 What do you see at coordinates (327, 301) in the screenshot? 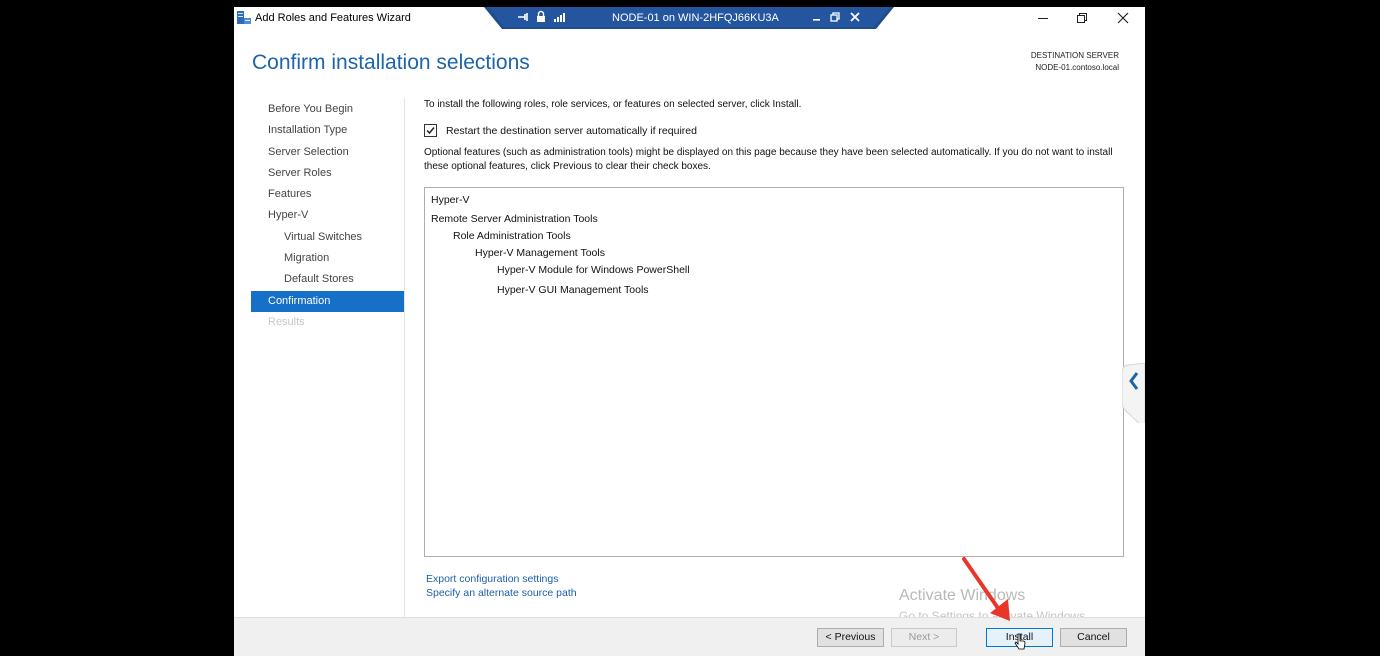
I see `nav-item-confirmation: Confirmation` at bounding box center [327, 301].